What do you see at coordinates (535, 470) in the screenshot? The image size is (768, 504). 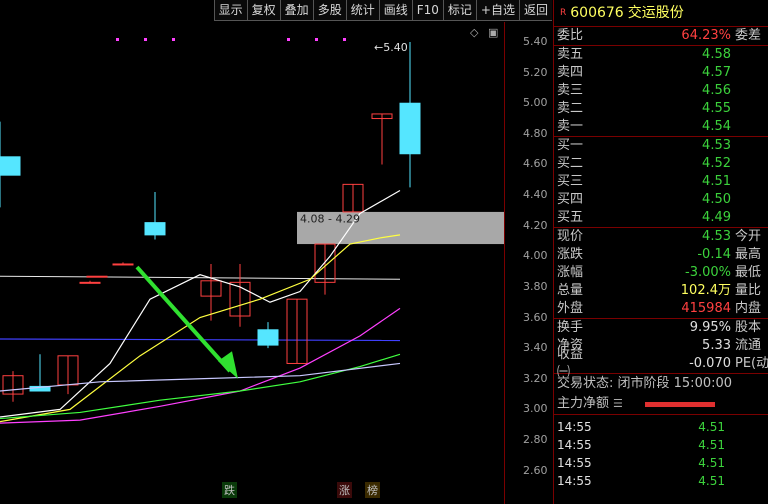 I see `y-tick-label: 2.60` at bounding box center [535, 470].